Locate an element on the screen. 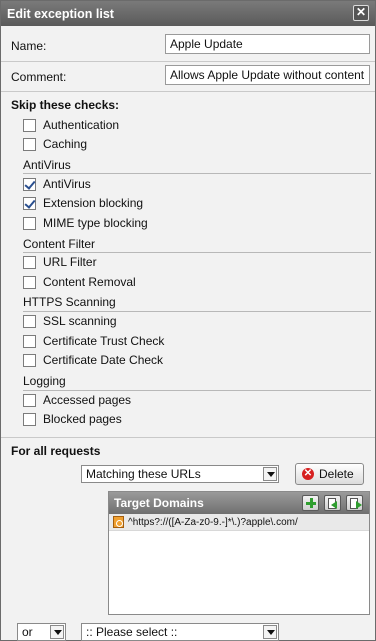  blocked-pages-checkbox is located at coordinates (29, 419).